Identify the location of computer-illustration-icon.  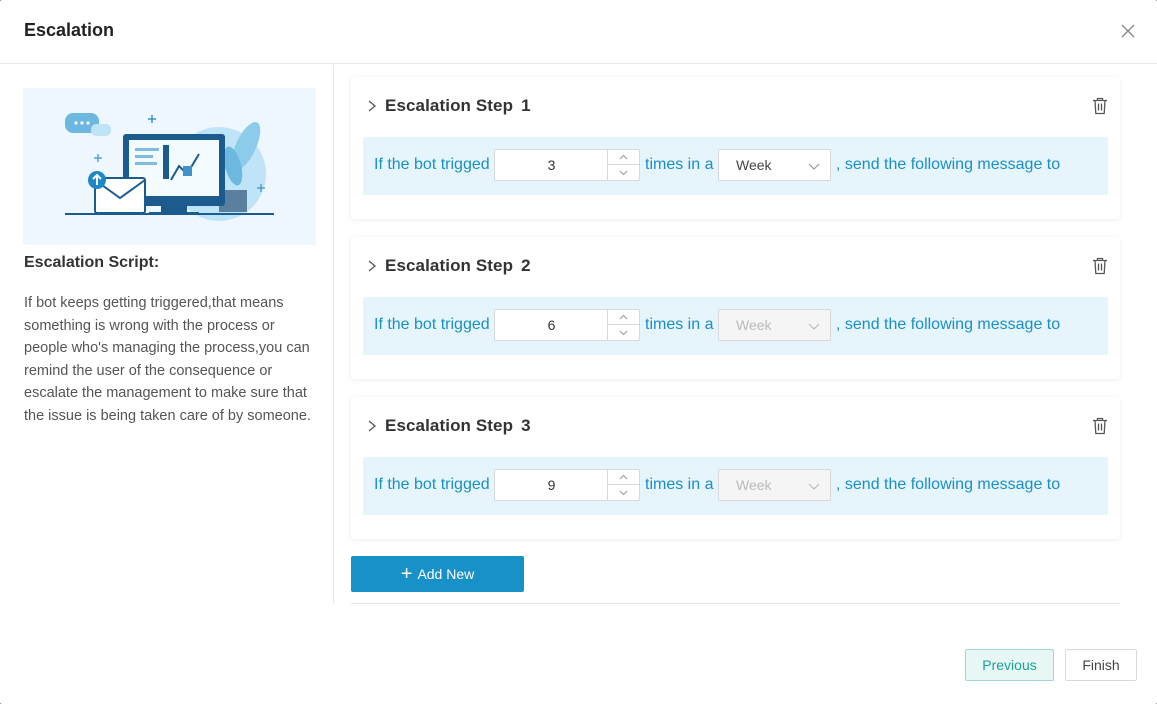
(169, 166).